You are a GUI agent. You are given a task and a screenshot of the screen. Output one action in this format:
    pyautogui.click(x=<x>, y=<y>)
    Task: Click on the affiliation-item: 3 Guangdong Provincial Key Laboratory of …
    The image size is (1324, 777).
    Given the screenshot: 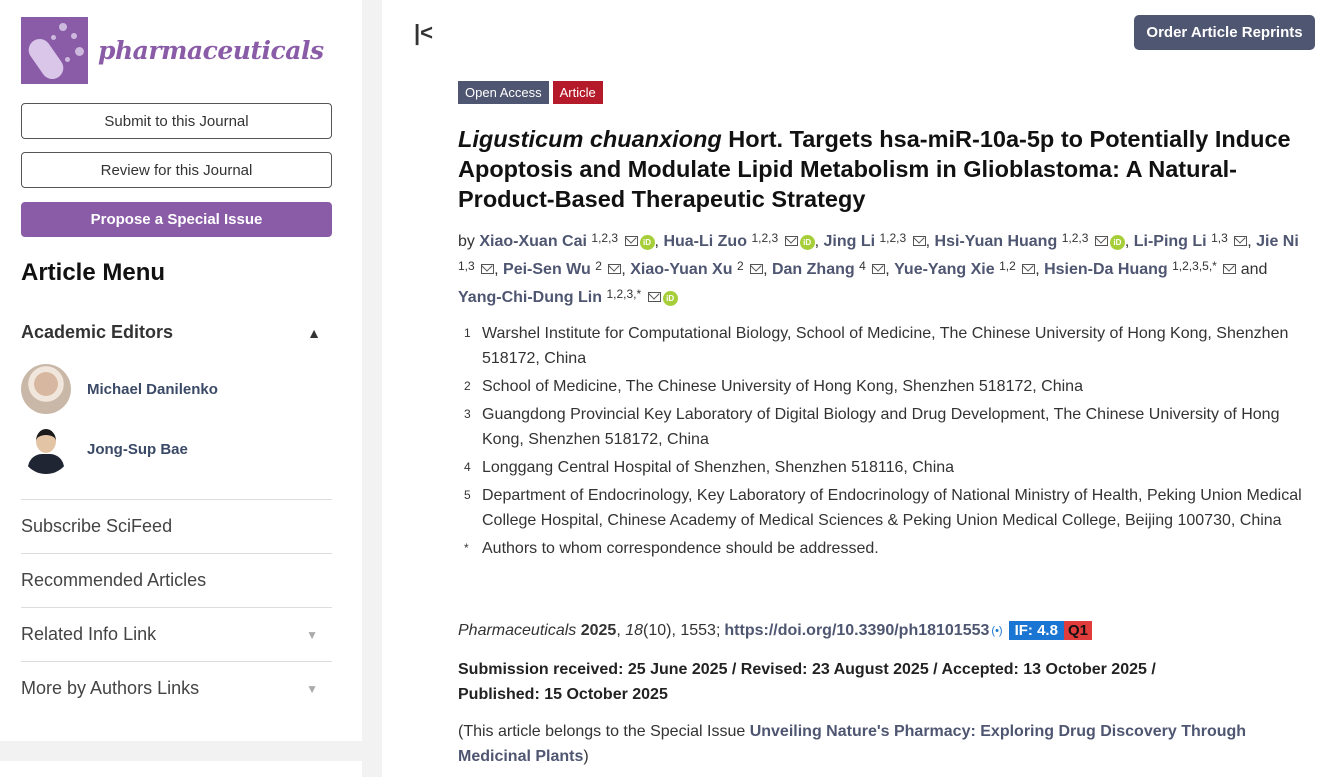 What is the action you would take?
    pyautogui.click(x=889, y=427)
    